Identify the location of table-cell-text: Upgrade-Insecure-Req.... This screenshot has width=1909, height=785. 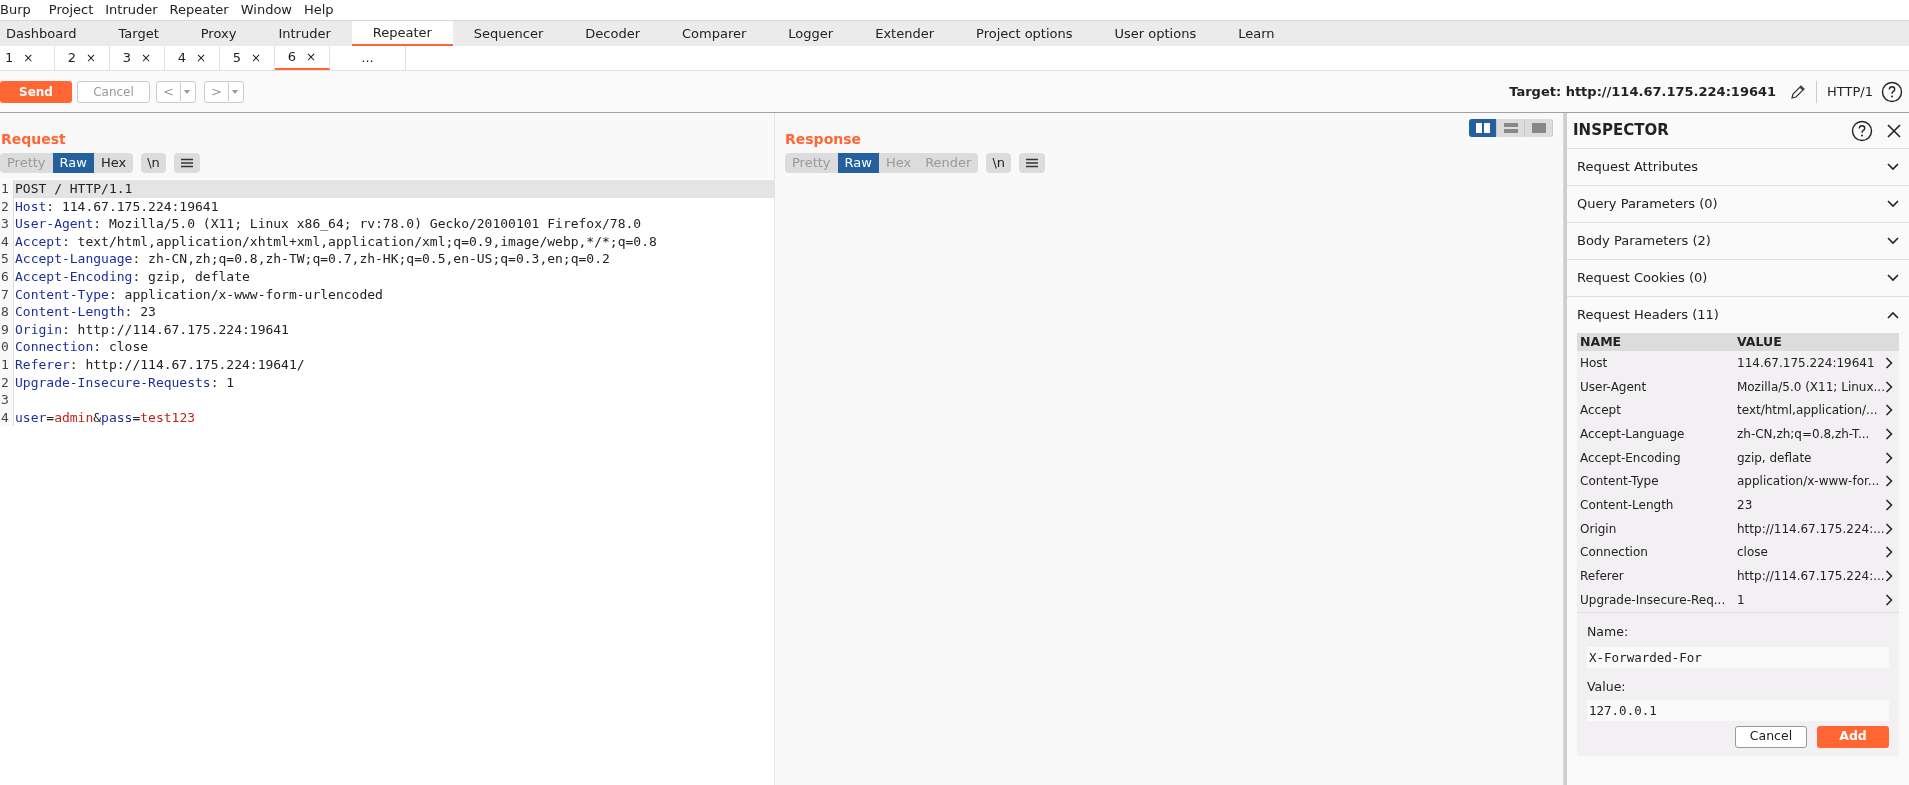
(1653, 600).